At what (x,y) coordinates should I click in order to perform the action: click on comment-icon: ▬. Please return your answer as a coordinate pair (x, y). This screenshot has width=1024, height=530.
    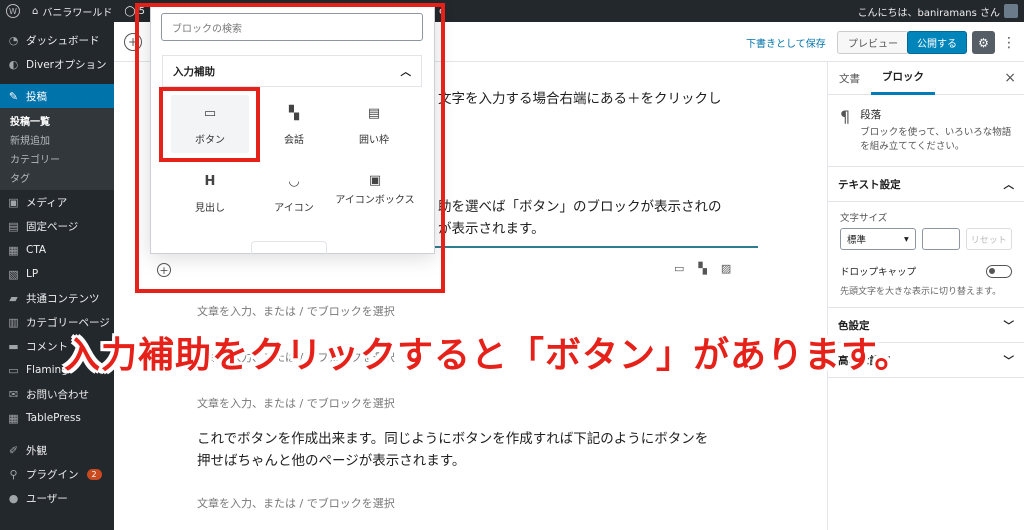
    Looking at the image, I should click on (13, 346).